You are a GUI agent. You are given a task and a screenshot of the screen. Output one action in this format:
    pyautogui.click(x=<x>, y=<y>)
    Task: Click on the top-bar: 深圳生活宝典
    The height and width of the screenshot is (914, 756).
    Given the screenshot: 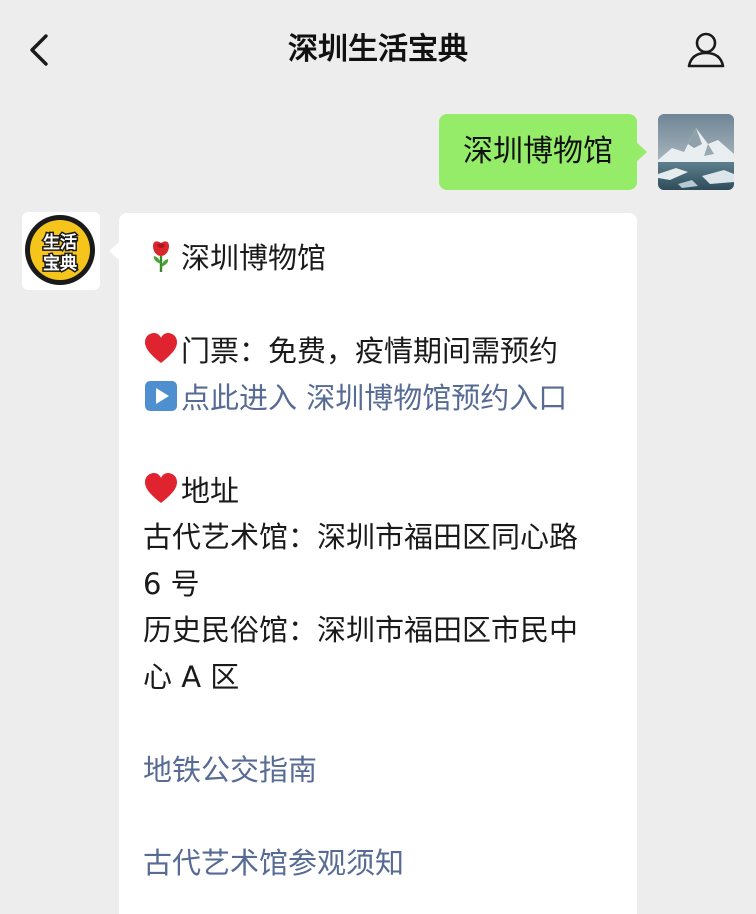 What is the action you would take?
    pyautogui.click(x=378, y=50)
    